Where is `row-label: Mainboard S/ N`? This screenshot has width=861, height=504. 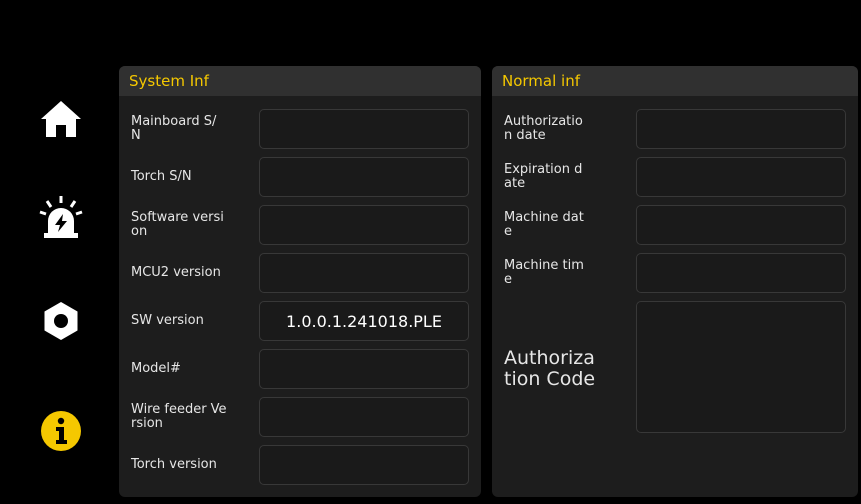
row-label: Mainboard S/ N is located at coordinates (174, 128).